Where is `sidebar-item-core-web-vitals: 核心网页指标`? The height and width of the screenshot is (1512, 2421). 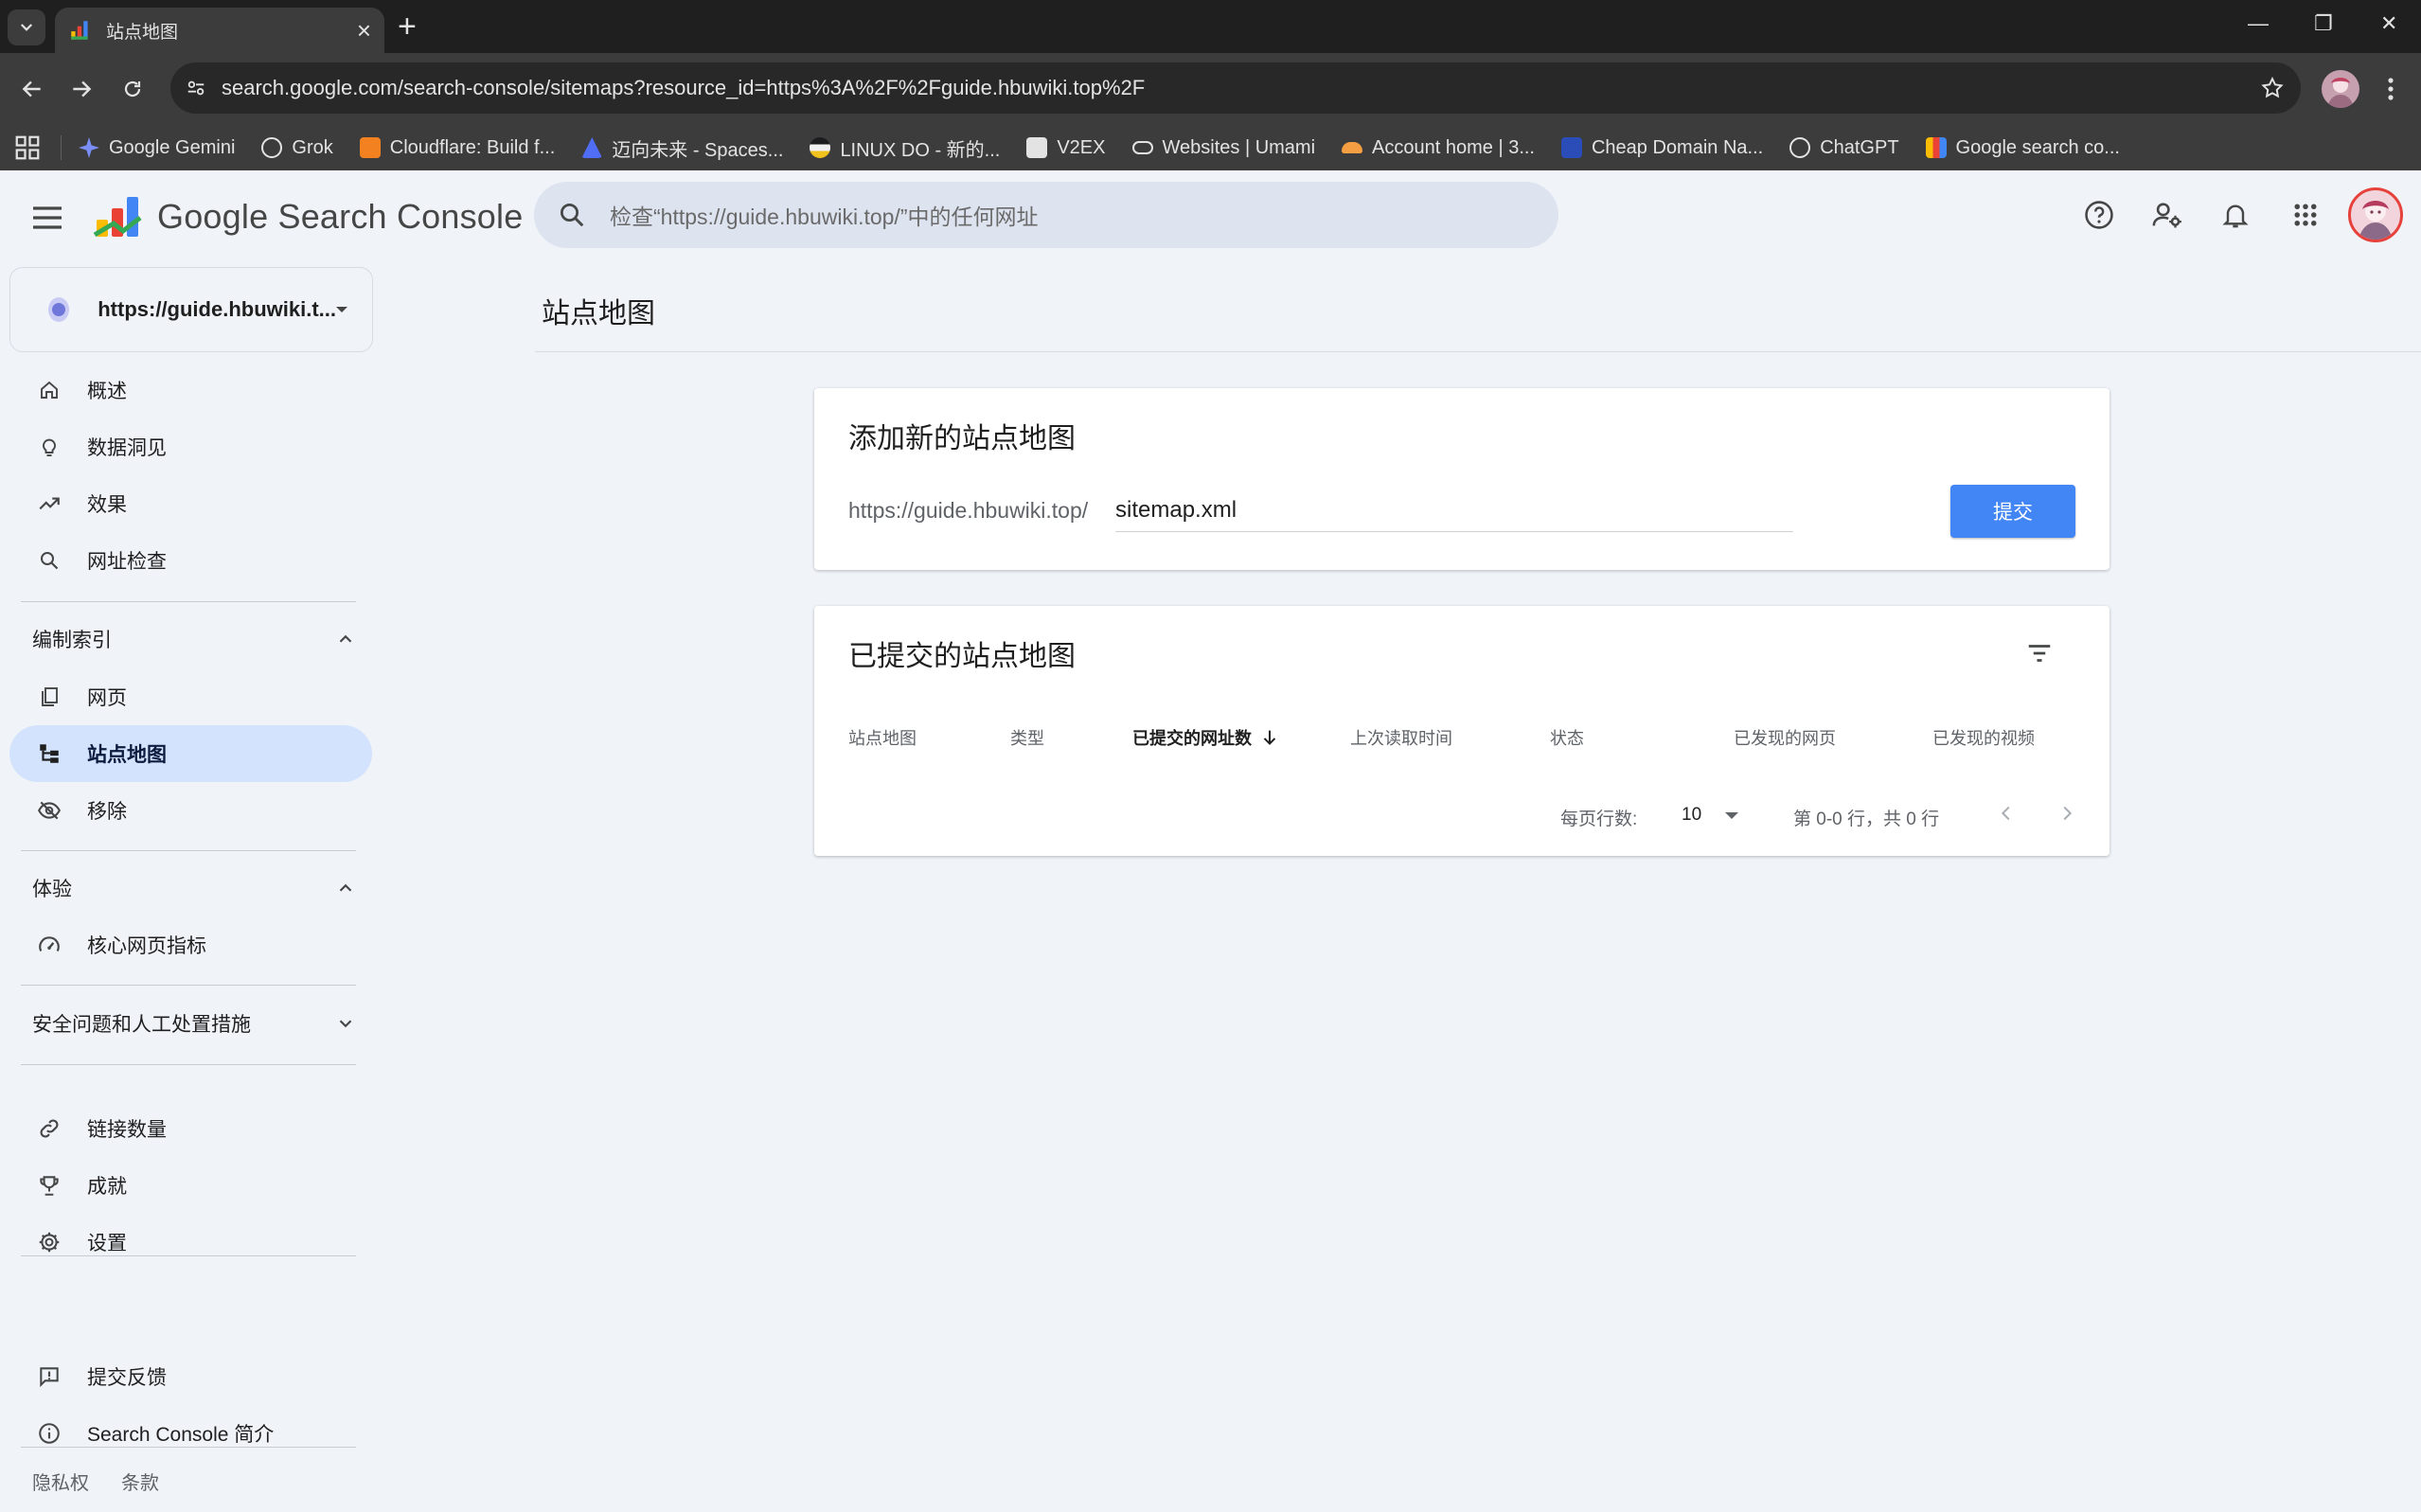 sidebar-item-core-web-vitals: 核心网页指标 is located at coordinates (190, 944).